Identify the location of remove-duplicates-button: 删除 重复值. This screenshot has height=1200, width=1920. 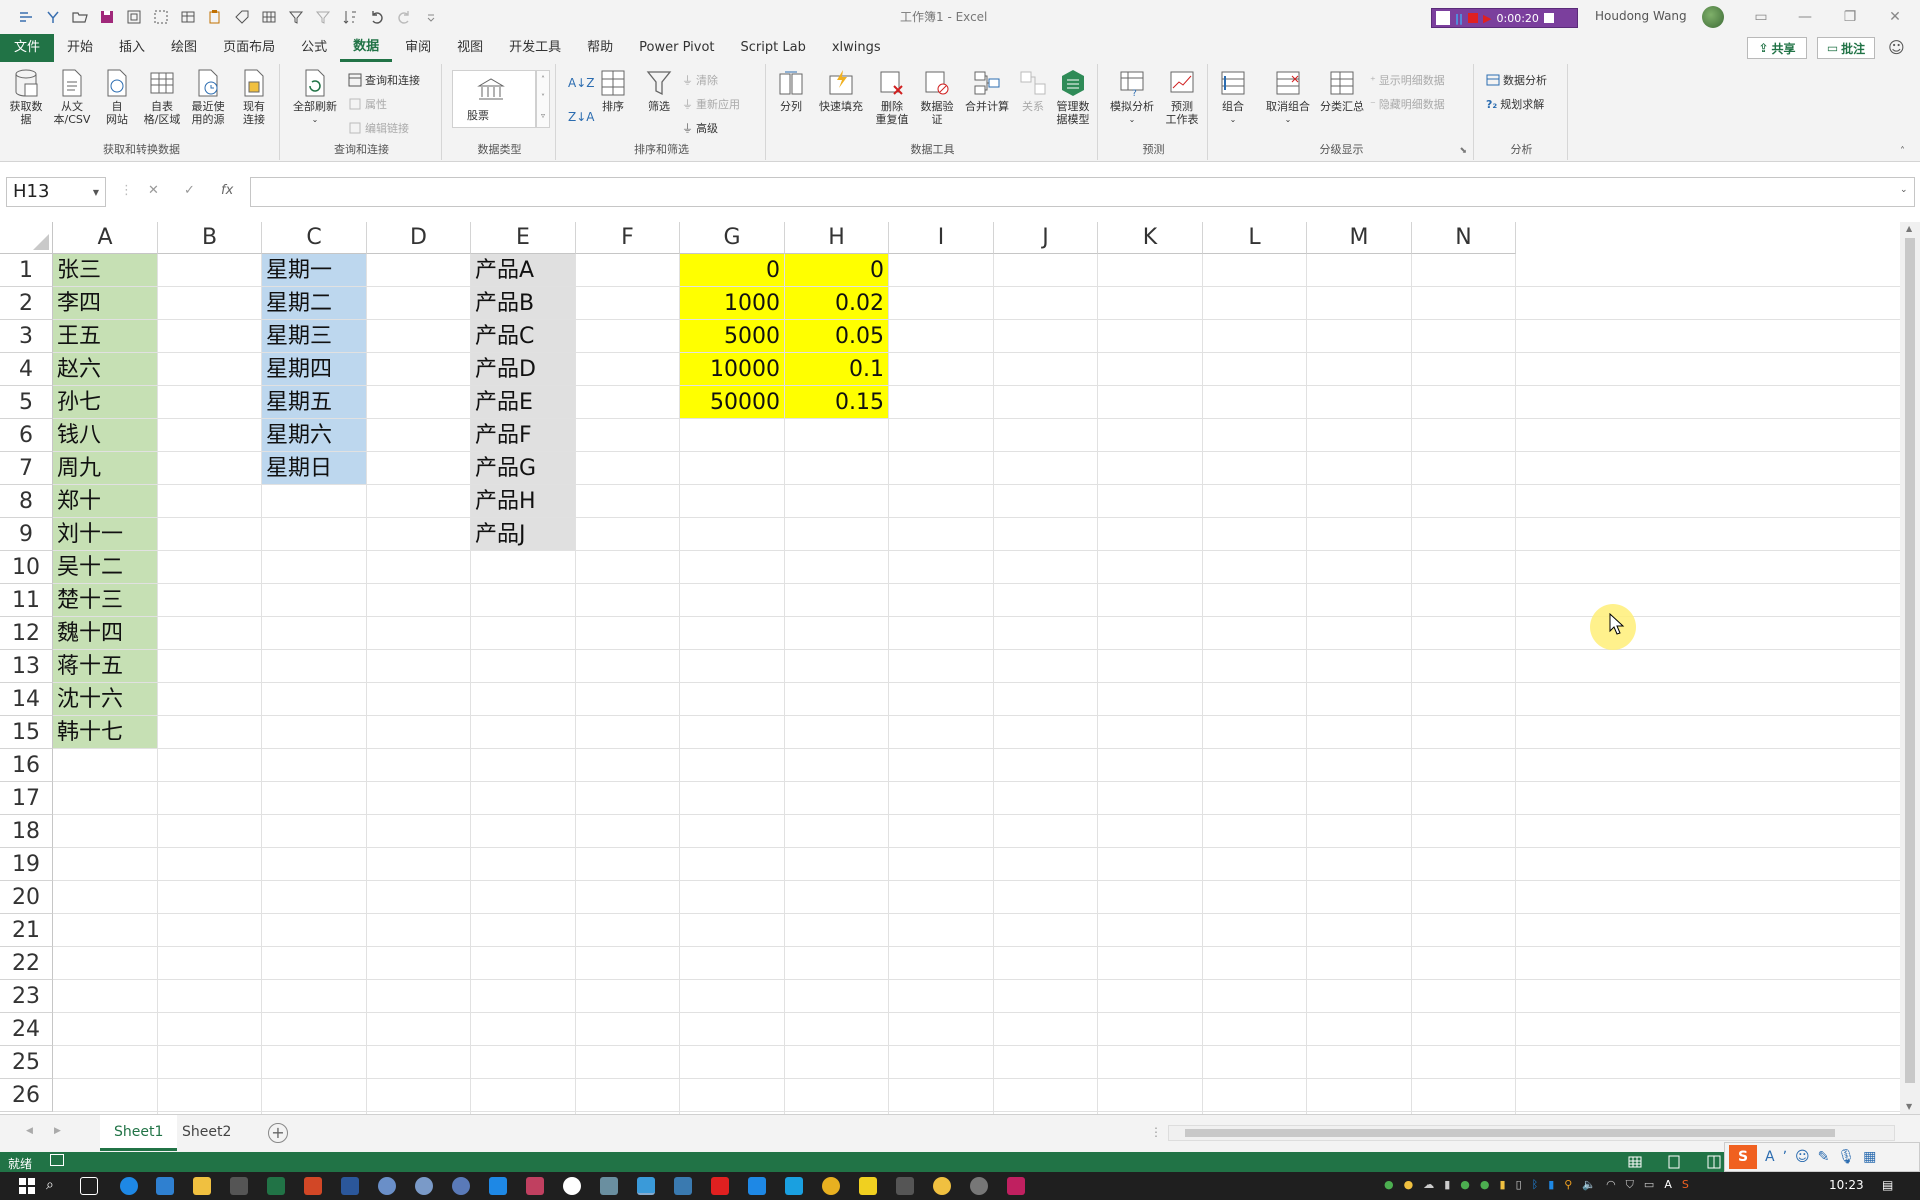
(892, 97).